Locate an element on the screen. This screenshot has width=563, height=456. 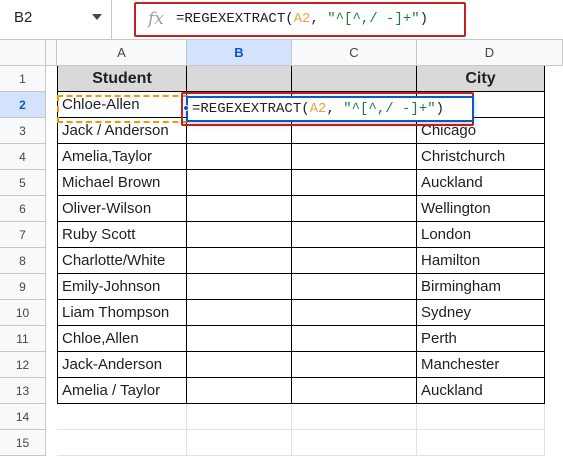
row-header-10: 10 is located at coordinates (23, 313).